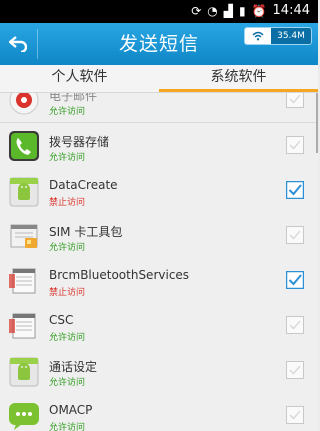 The height and width of the screenshot is (431, 320). I want to click on clock: 14:44, so click(291, 10).